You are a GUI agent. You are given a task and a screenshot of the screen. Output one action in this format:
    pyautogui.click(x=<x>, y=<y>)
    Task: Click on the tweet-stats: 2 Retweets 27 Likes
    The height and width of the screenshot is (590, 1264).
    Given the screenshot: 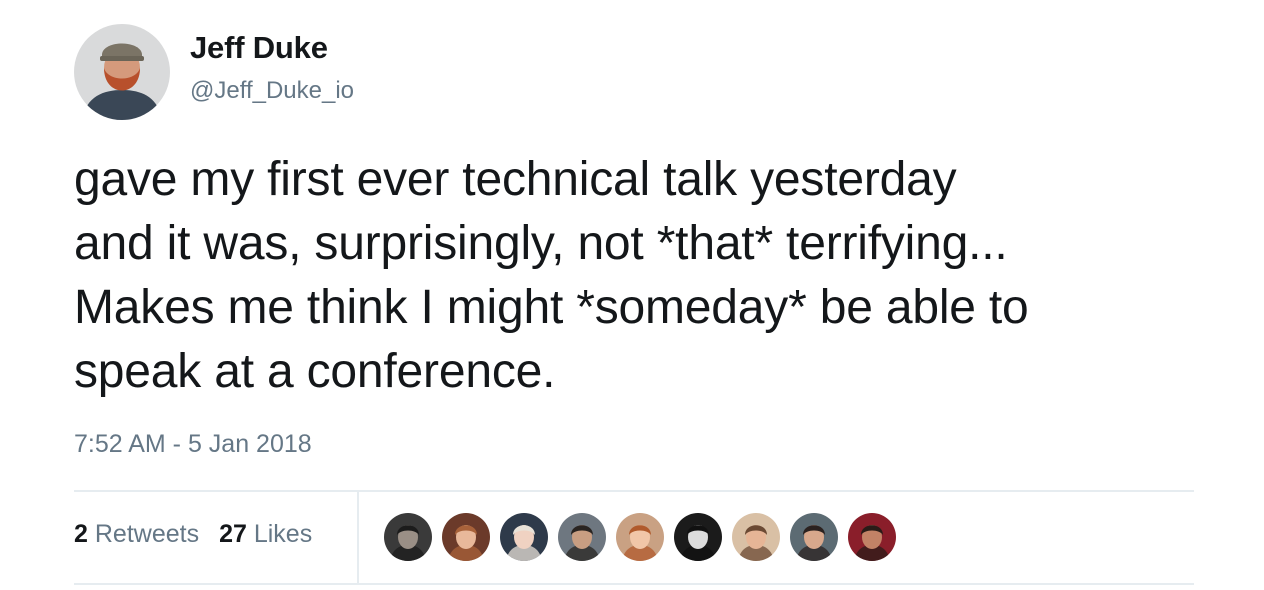 What is the action you would take?
    pyautogui.click(x=193, y=534)
    